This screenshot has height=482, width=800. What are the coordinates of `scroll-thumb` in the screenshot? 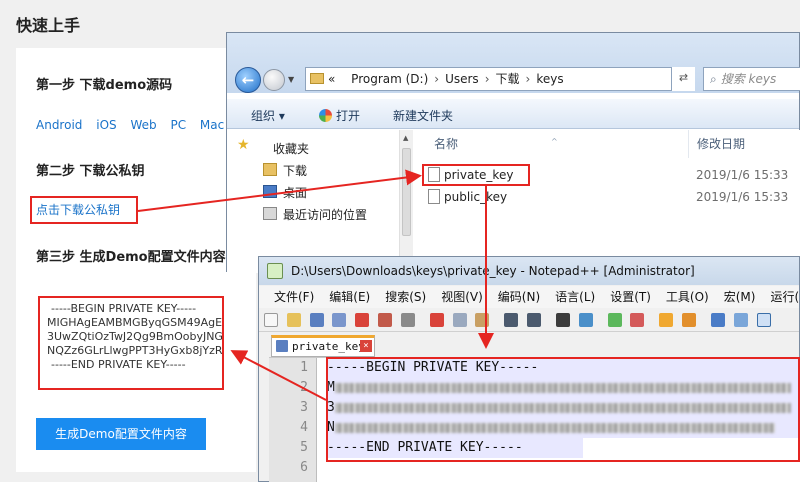 It's located at (406, 192).